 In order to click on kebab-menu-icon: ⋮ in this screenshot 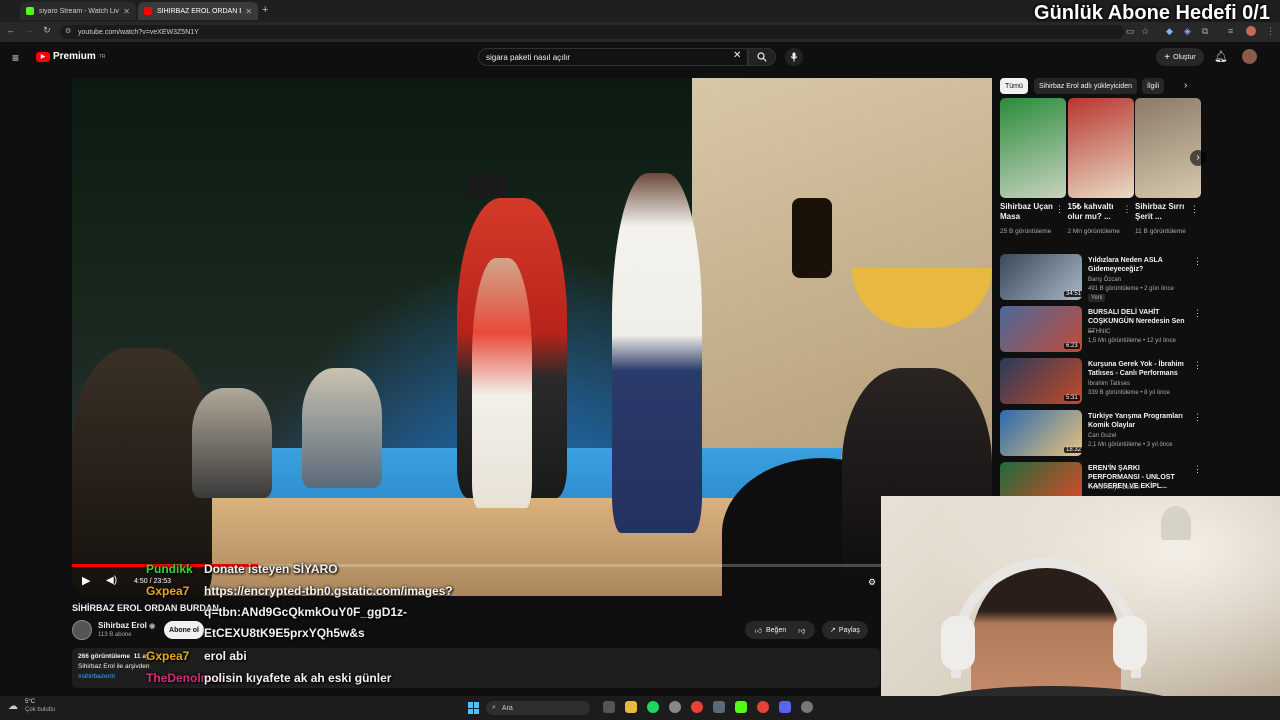, I will do `click(1270, 31)`.